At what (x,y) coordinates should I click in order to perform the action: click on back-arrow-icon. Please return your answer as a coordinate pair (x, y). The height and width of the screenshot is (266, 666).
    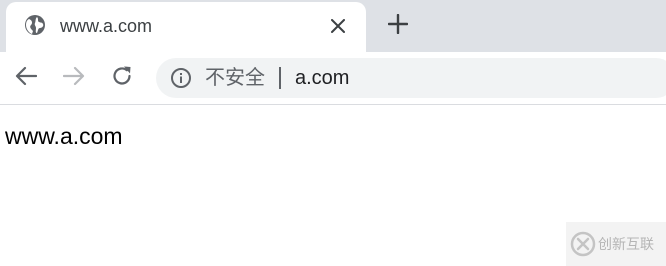
    Looking at the image, I should click on (26, 78).